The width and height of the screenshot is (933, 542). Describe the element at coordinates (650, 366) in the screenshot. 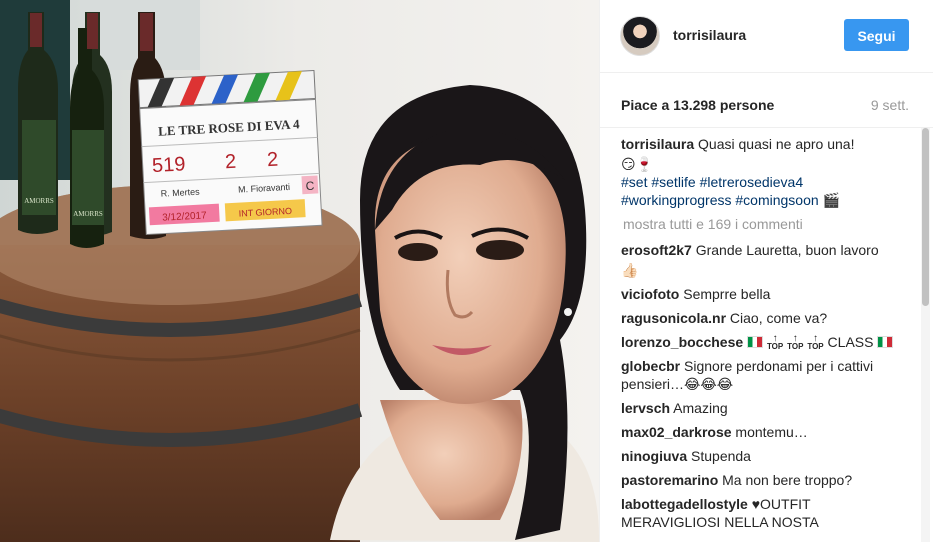

I see `comment-username: globecbr` at that location.